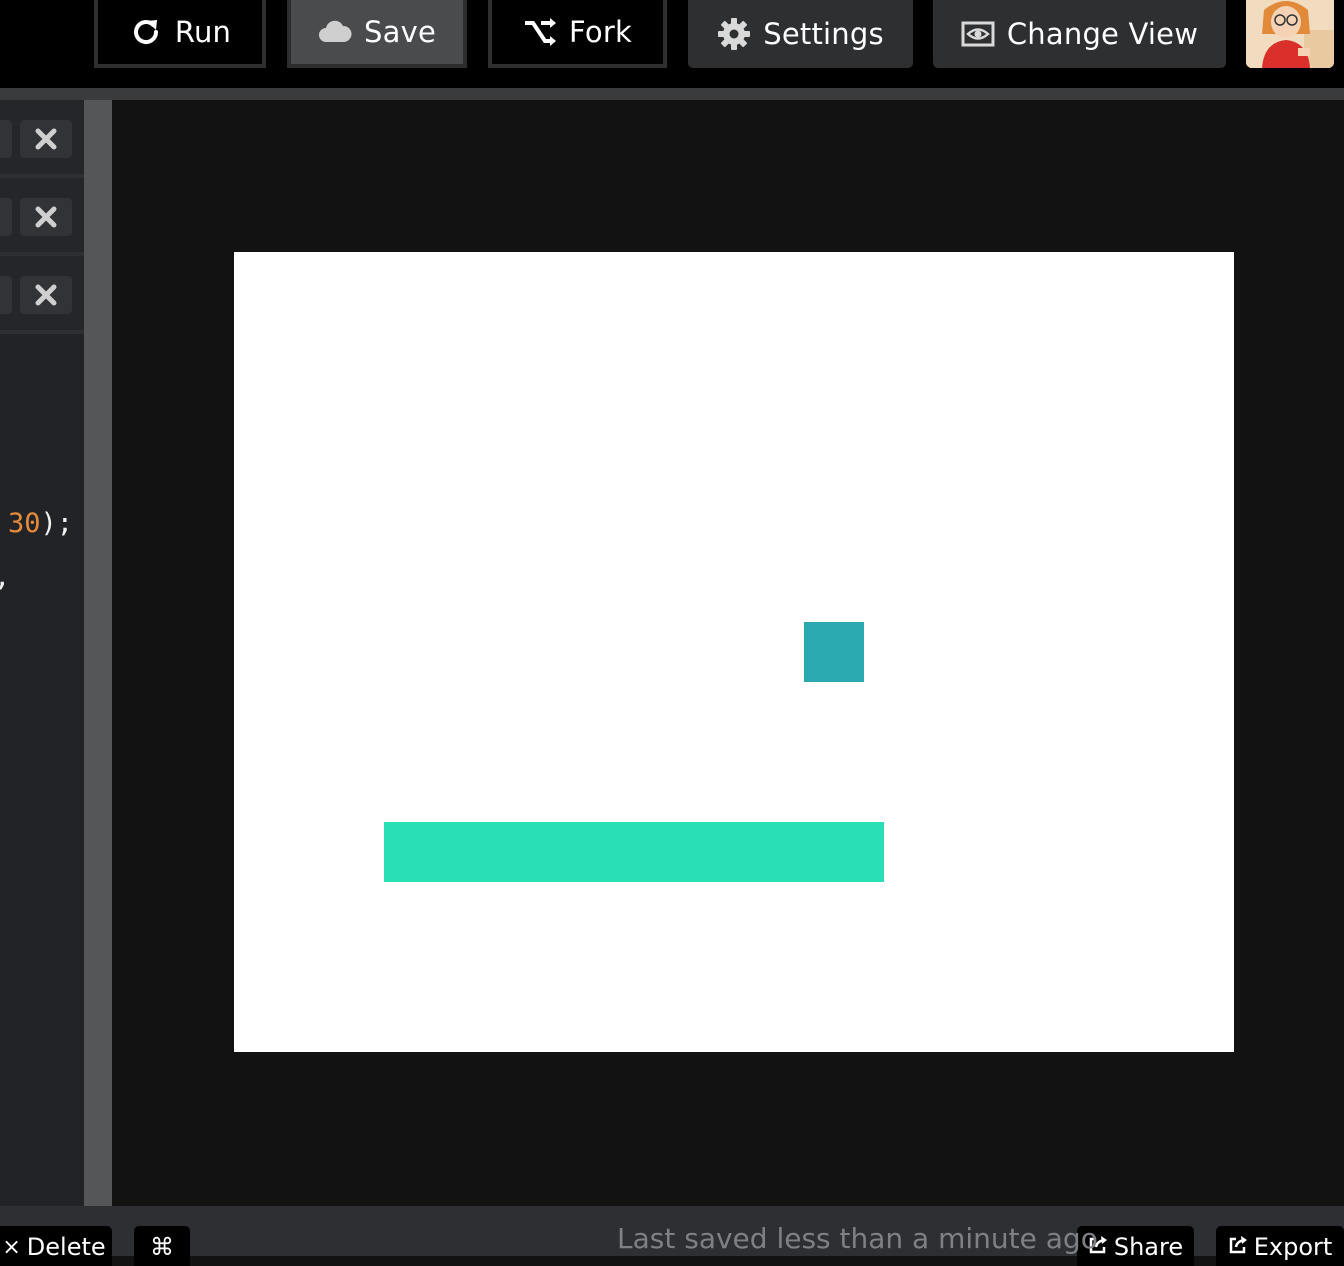  I want to click on gear-icon, so click(734, 34).